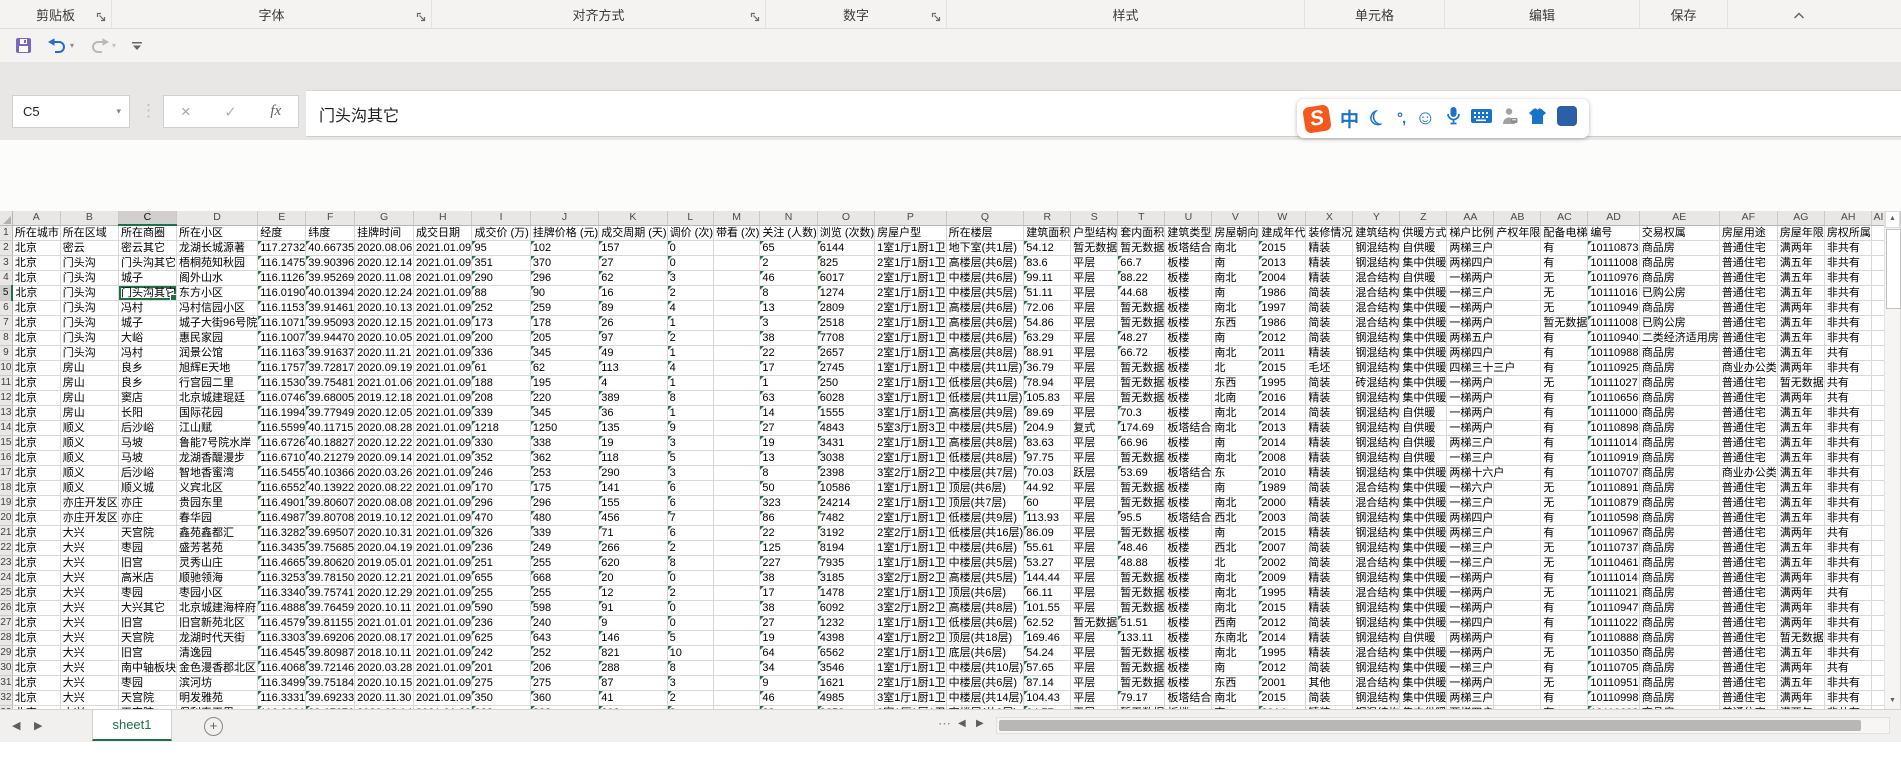  What do you see at coordinates (1141, 368) in the screenshot?
I see `cell-T10: 暂无数据` at bounding box center [1141, 368].